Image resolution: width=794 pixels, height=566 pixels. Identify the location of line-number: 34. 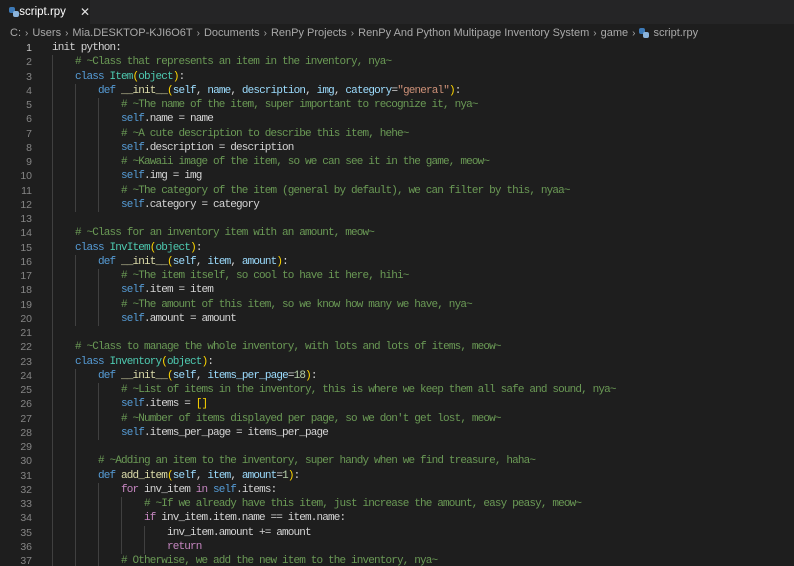
(26, 518).